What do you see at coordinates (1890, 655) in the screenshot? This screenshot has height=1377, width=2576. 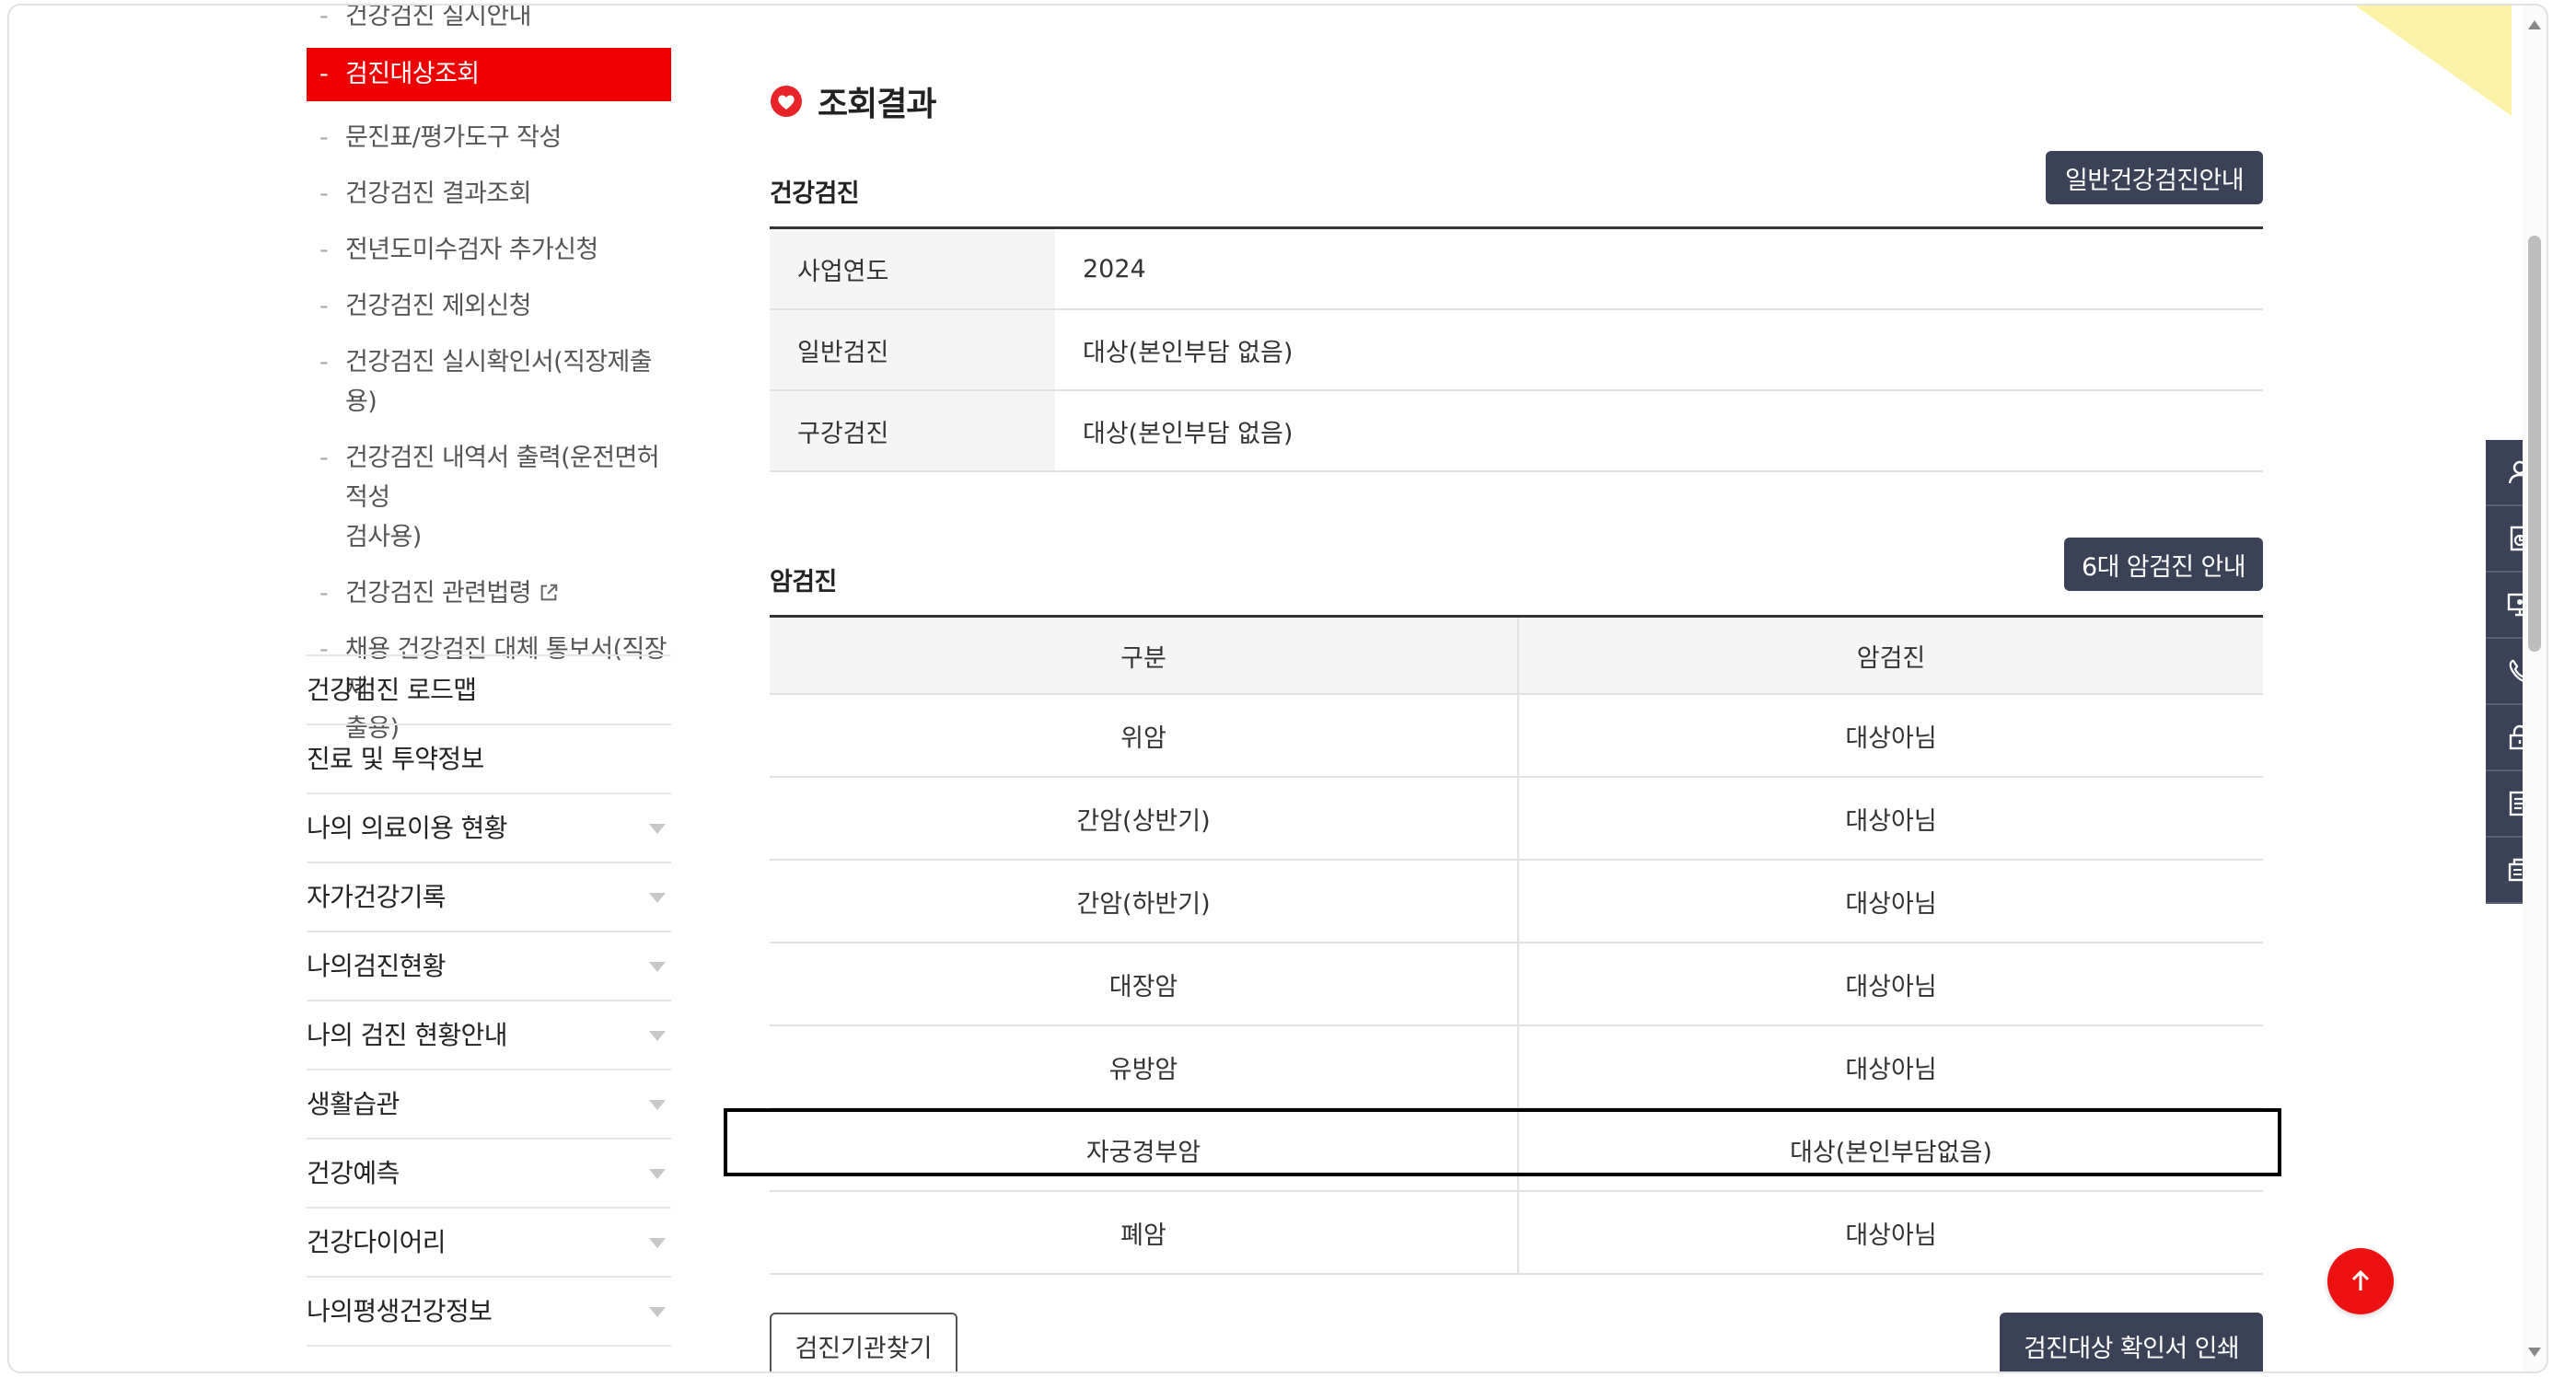 I see `column-header: 암검진` at bounding box center [1890, 655].